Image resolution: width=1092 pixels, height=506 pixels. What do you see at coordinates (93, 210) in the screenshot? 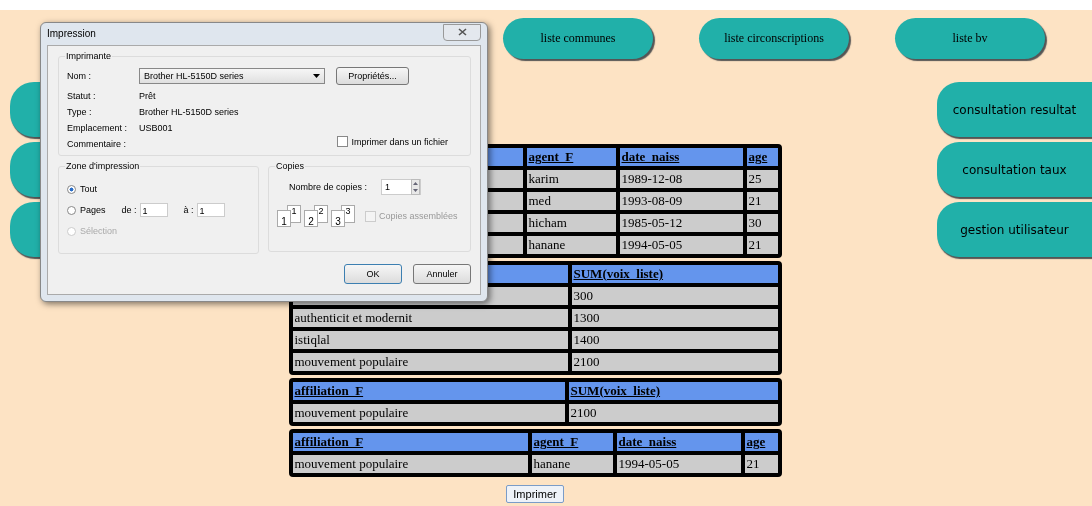
I see `radio-label: Pages` at bounding box center [93, 210].